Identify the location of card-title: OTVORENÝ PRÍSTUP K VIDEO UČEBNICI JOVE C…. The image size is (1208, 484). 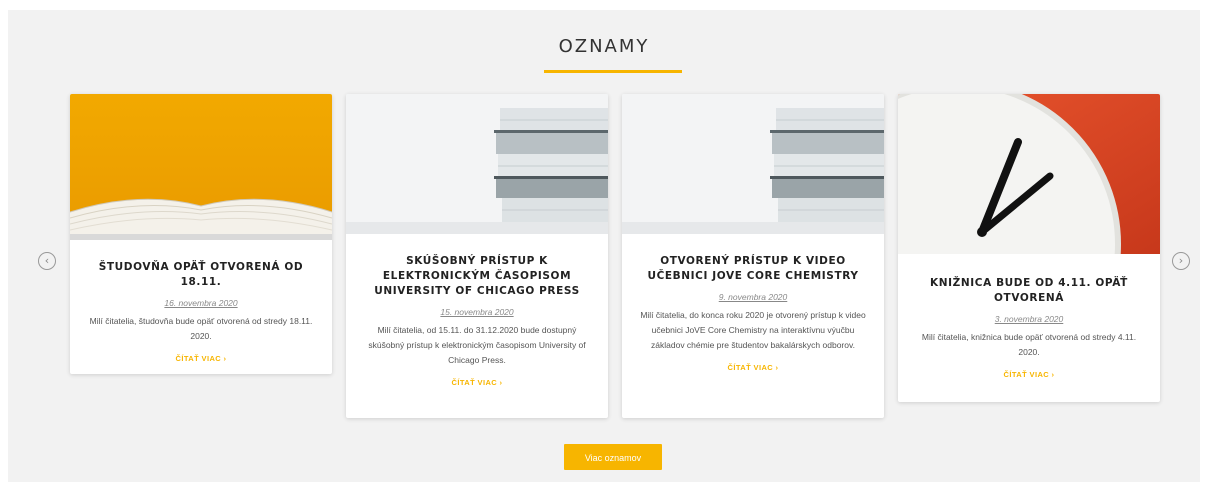
(753, 269).